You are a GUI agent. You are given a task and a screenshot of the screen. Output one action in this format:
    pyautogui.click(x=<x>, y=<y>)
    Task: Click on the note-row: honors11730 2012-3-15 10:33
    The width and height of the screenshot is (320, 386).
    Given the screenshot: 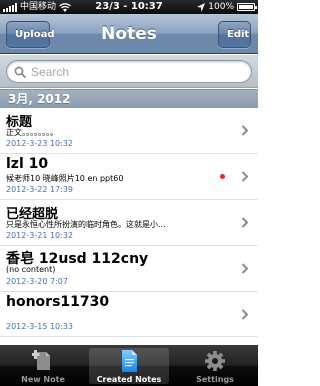 What is the action you would take?
    pyautogui.click(x=129, y=314)
    